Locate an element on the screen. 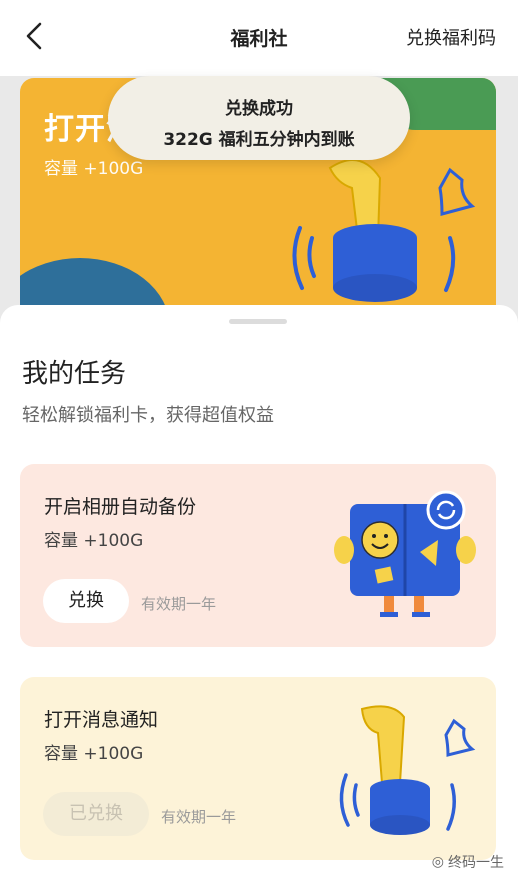 This screenshot has height=884, width=518. app-header: 福利社 兑换福利码 is located at coordinates (259, 38).